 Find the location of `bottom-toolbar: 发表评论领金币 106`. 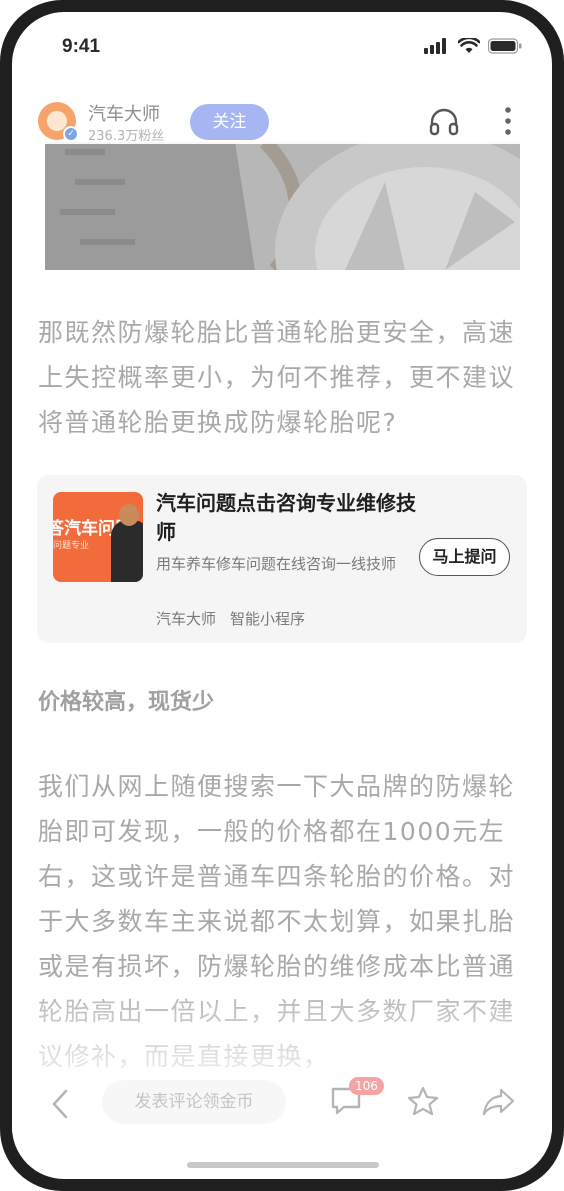

bottom-toolbar: 发表评论领金币 106 is located at coordinates (282, 1104).